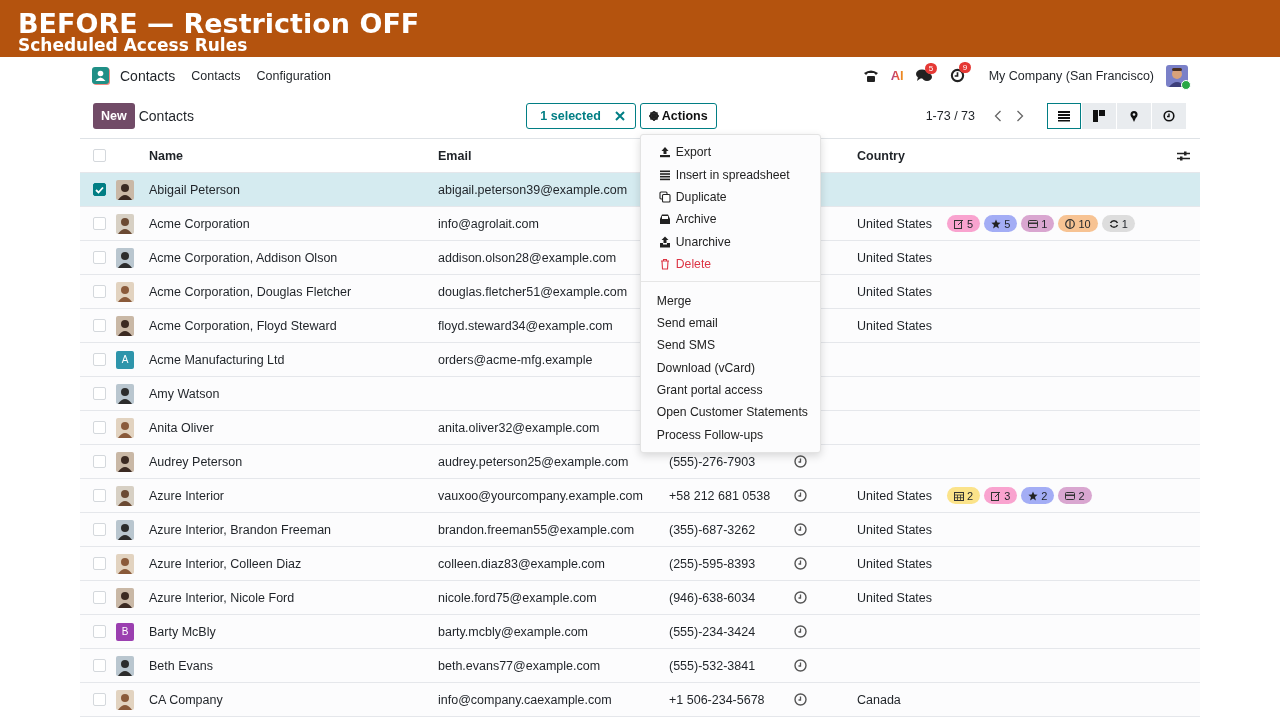  Describe the element at coordinates (200, 223) in the screenshot. I see `name-cell-text: Acme Corporation` at that location.